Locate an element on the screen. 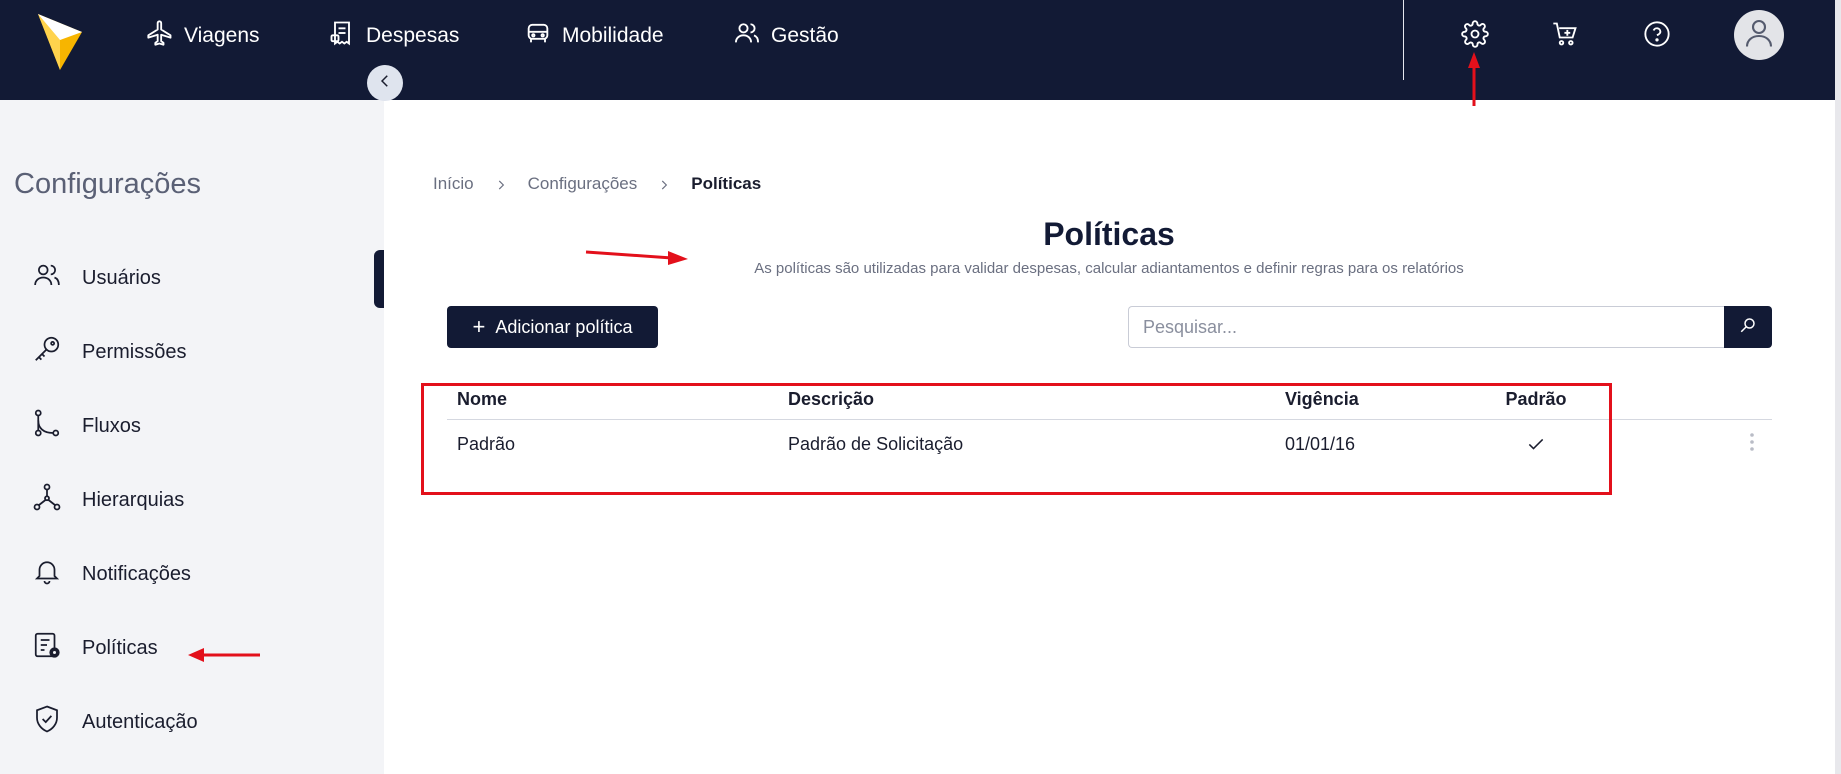  users-icon is located at coordinates (747, 36).